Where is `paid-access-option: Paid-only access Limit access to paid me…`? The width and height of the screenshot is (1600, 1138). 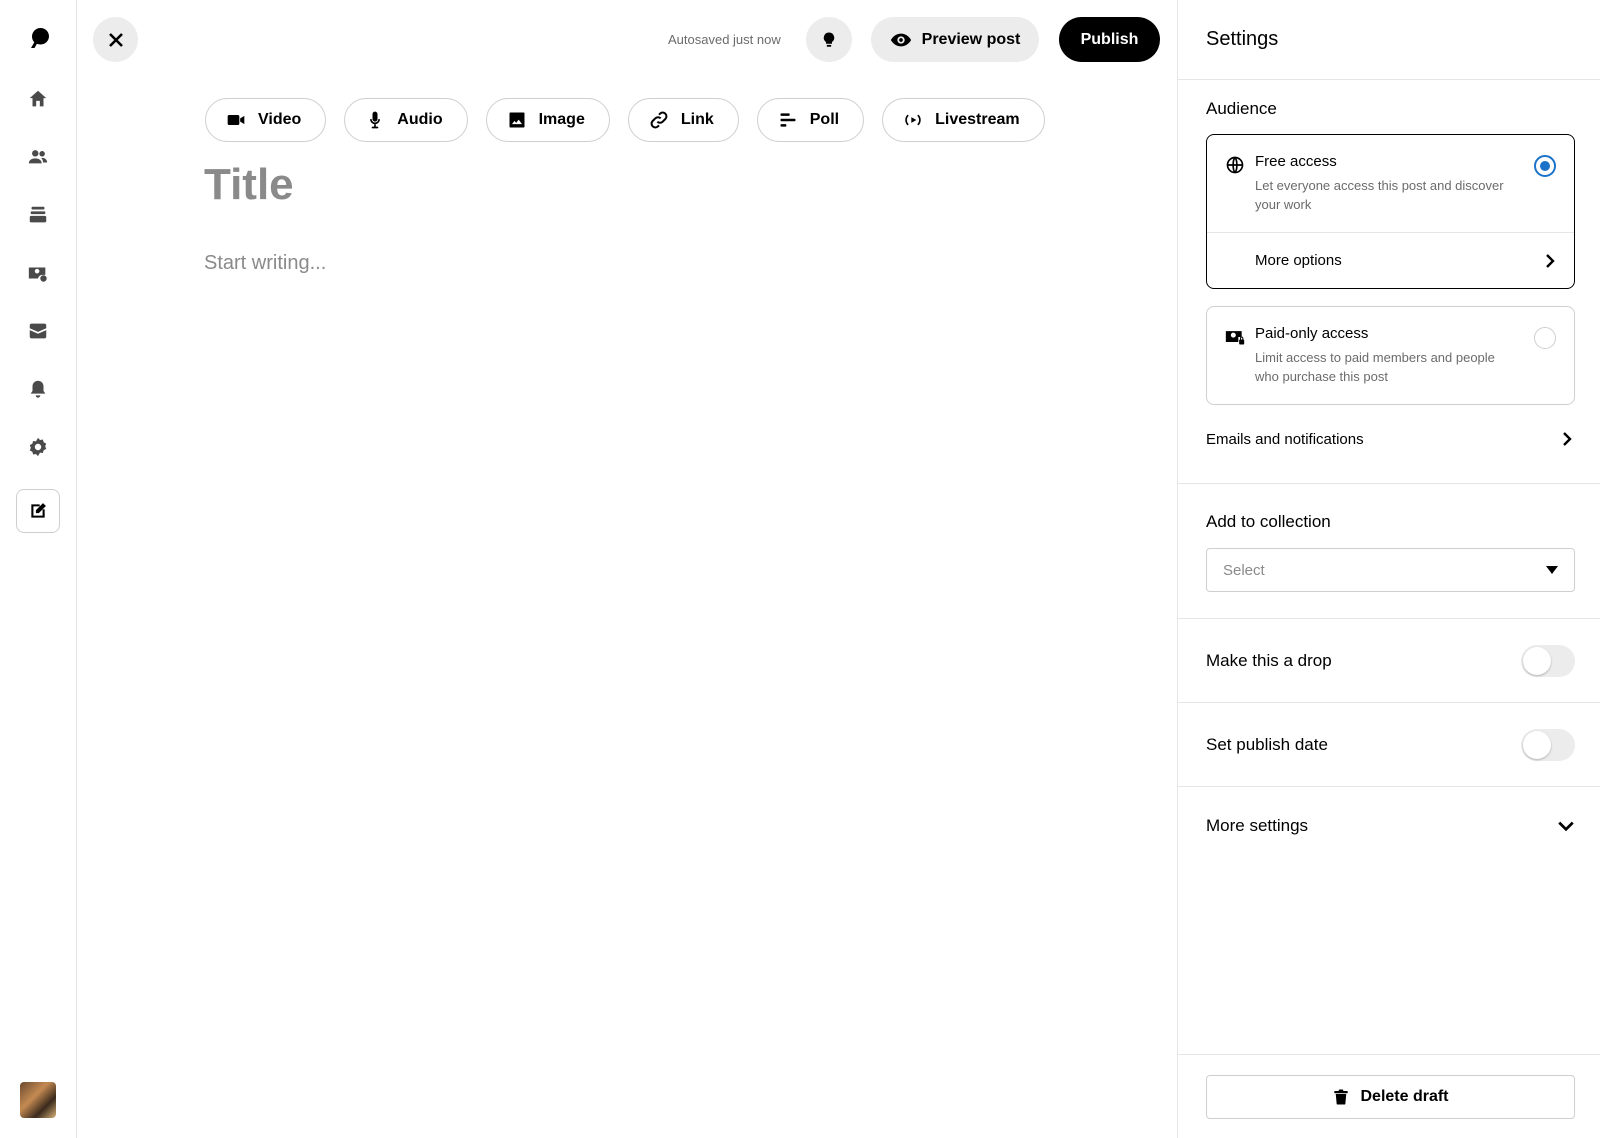 paid-access-option: Paid-only access Limit access to paid me… is located at coordinates (1390, 355).